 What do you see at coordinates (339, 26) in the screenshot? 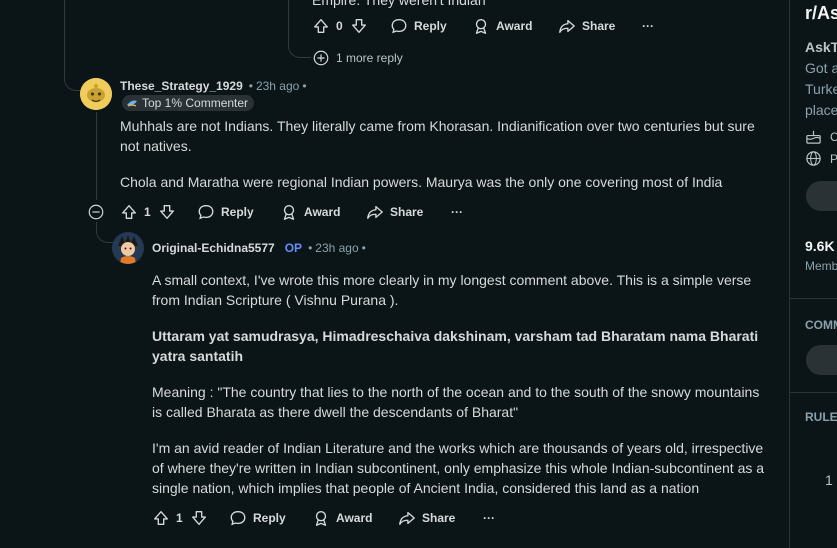
I see `vote-count: 0` at bounding box center [339, 26].